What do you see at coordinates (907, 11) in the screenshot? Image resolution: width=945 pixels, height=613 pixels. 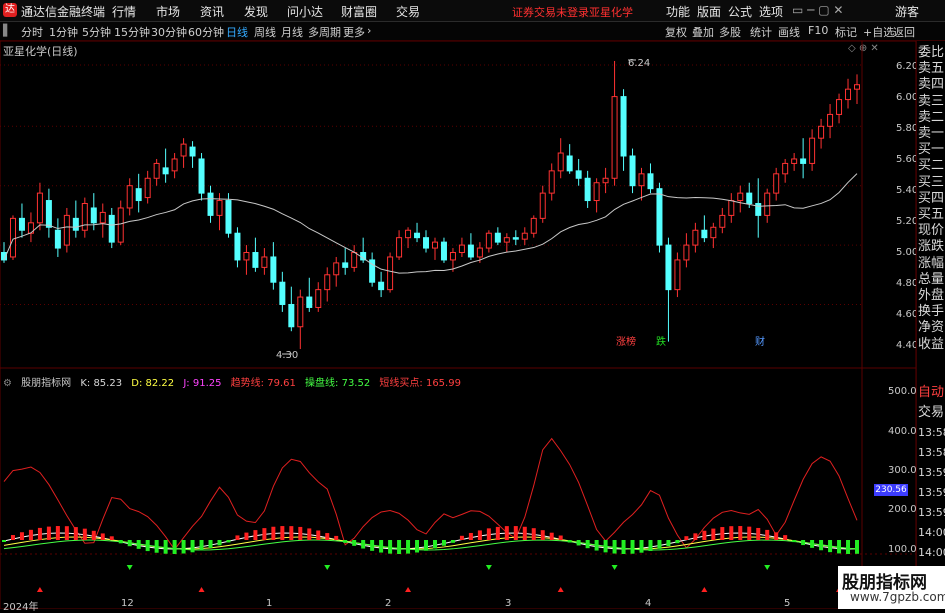 I see `user-guest: 游客` at bounding box center [907, 11].